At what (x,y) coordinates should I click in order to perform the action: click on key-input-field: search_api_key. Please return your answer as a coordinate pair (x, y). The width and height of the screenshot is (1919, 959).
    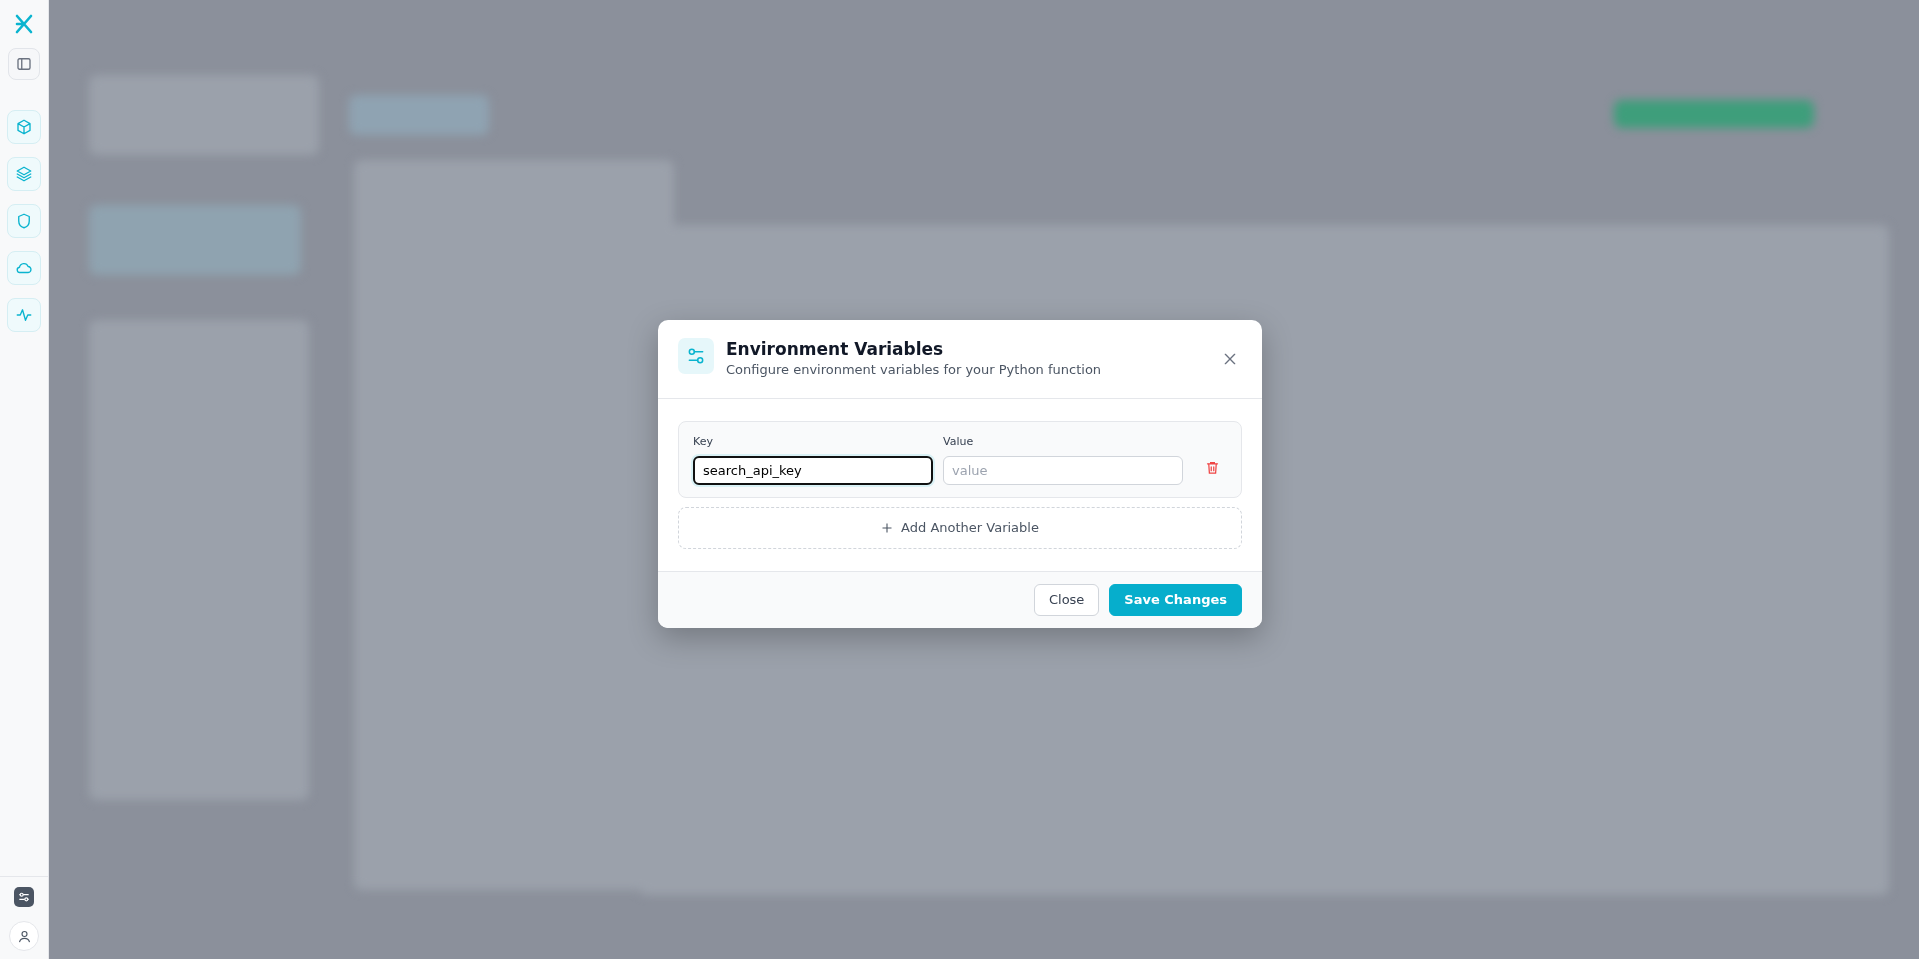
    Looking at the image, I should click on (813, 471).